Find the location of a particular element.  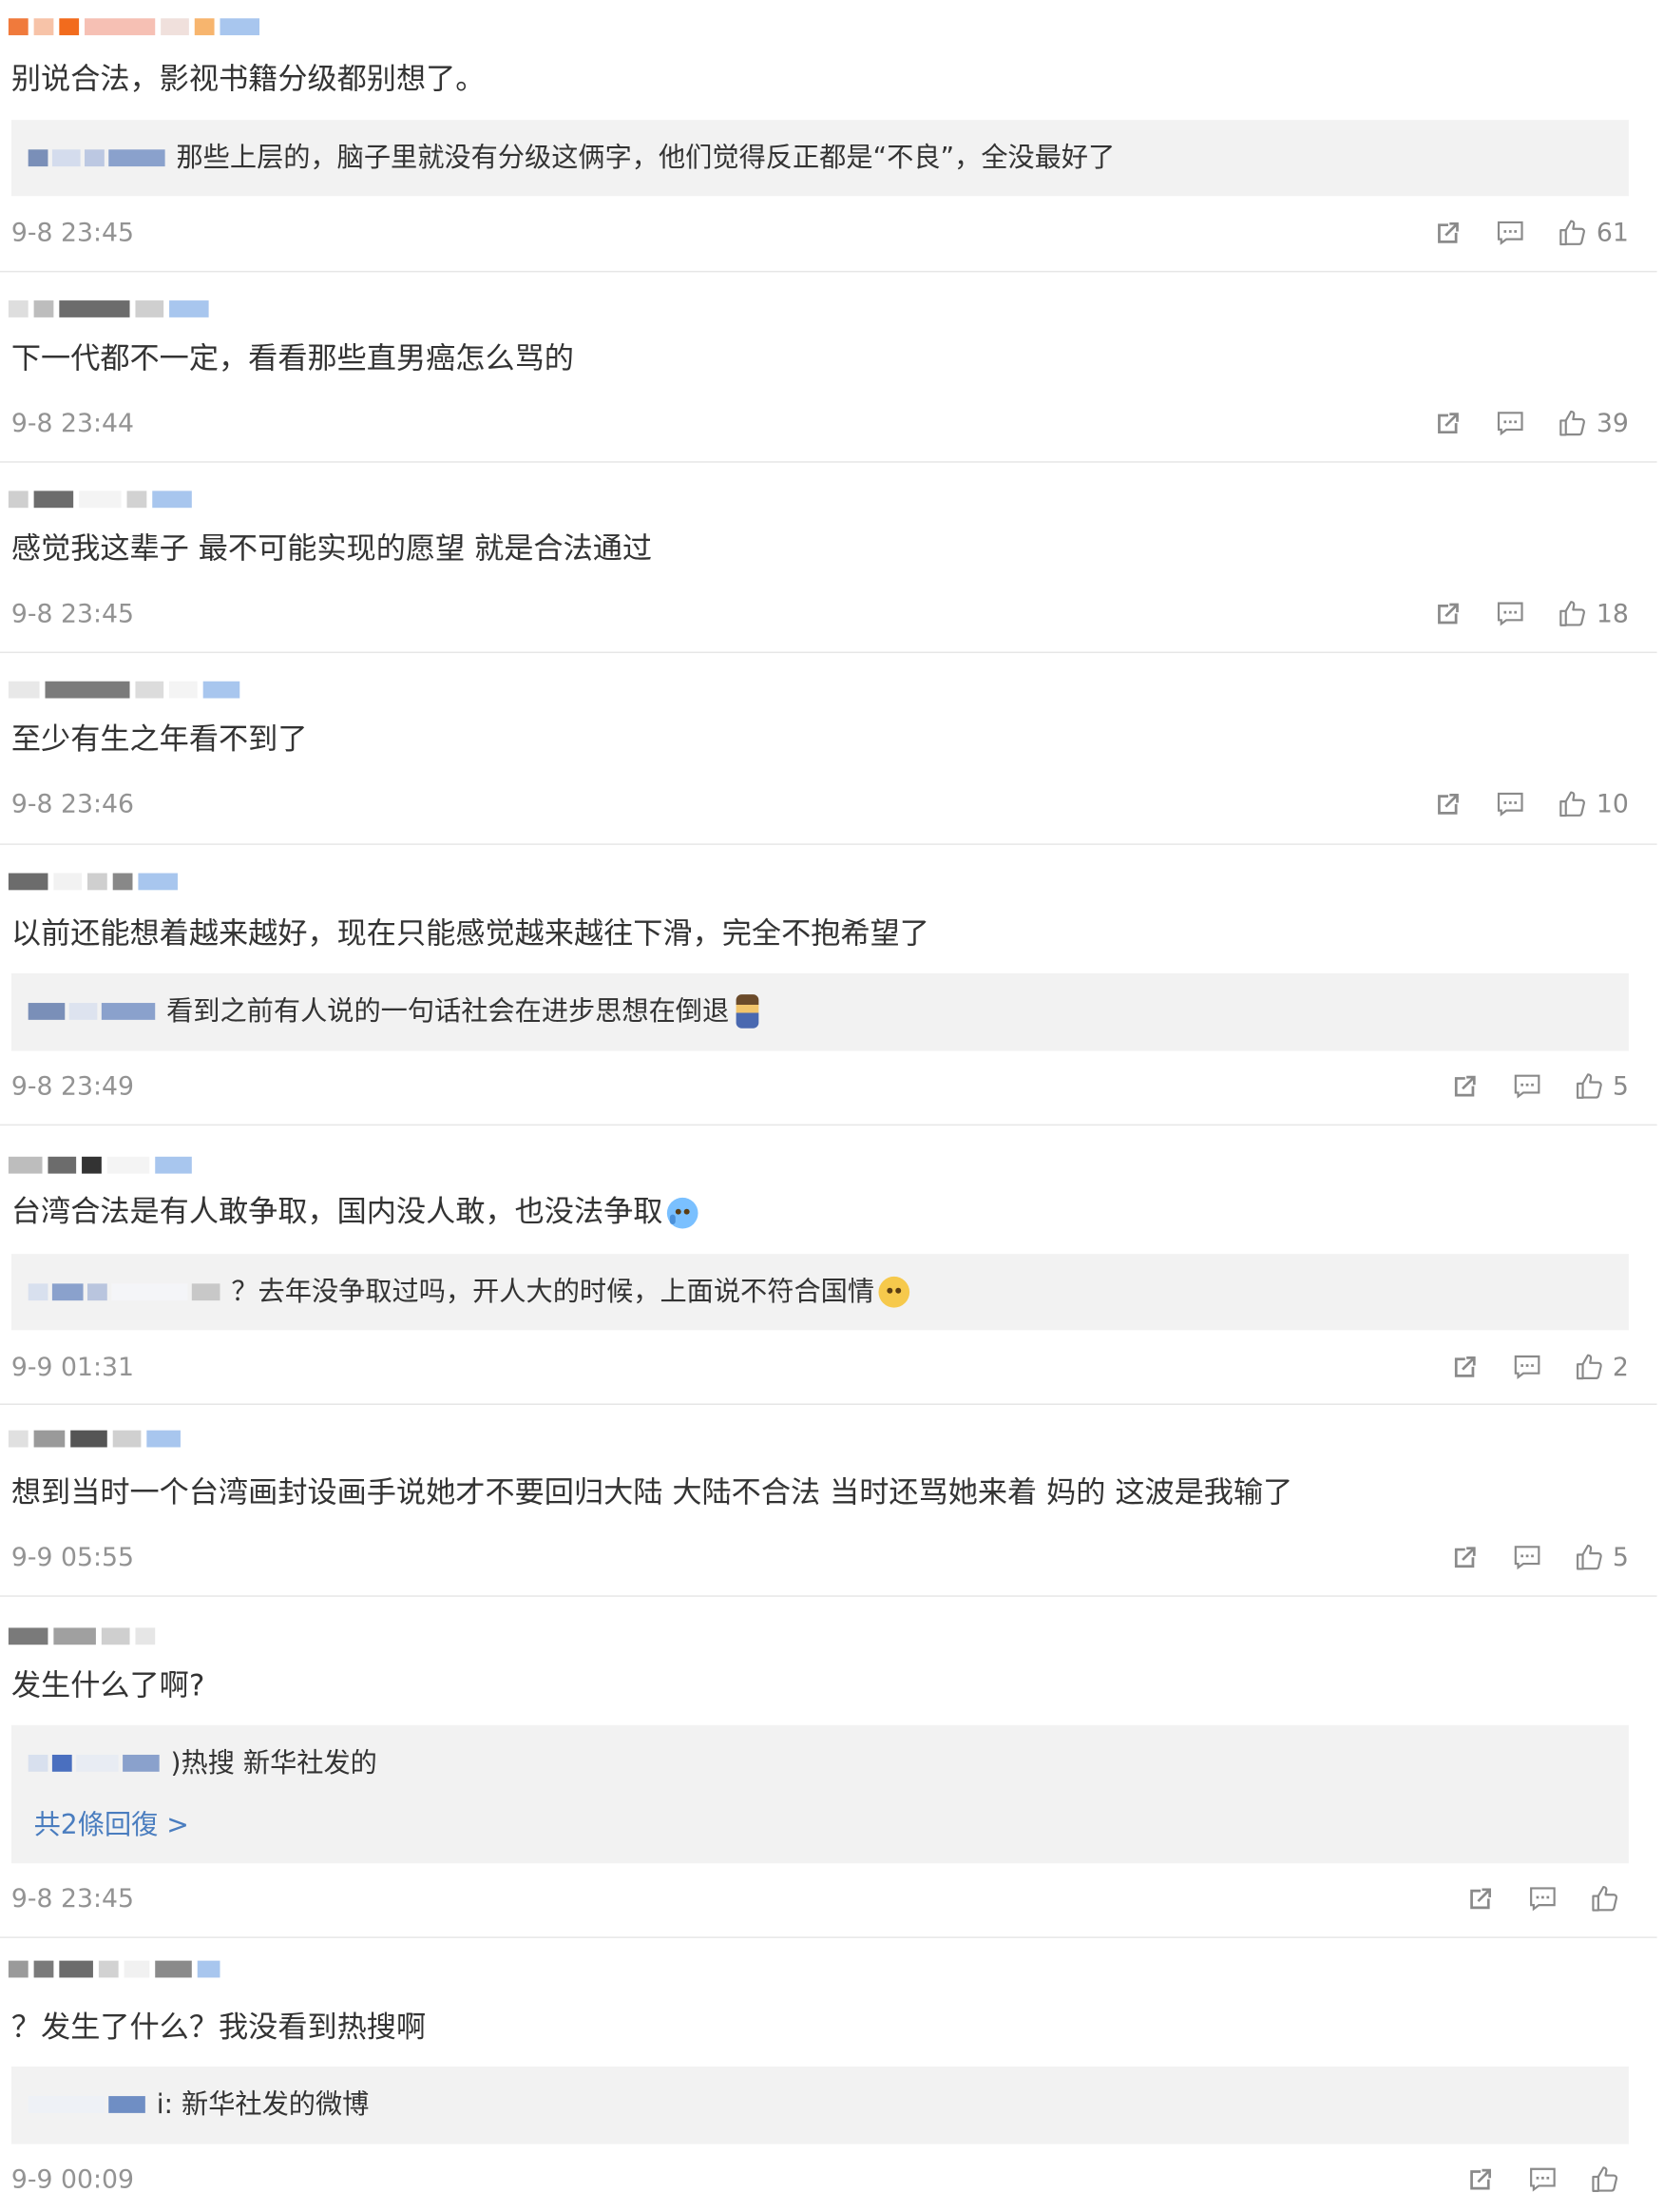

like-button: 61 is located at coordinates (1593, 233).